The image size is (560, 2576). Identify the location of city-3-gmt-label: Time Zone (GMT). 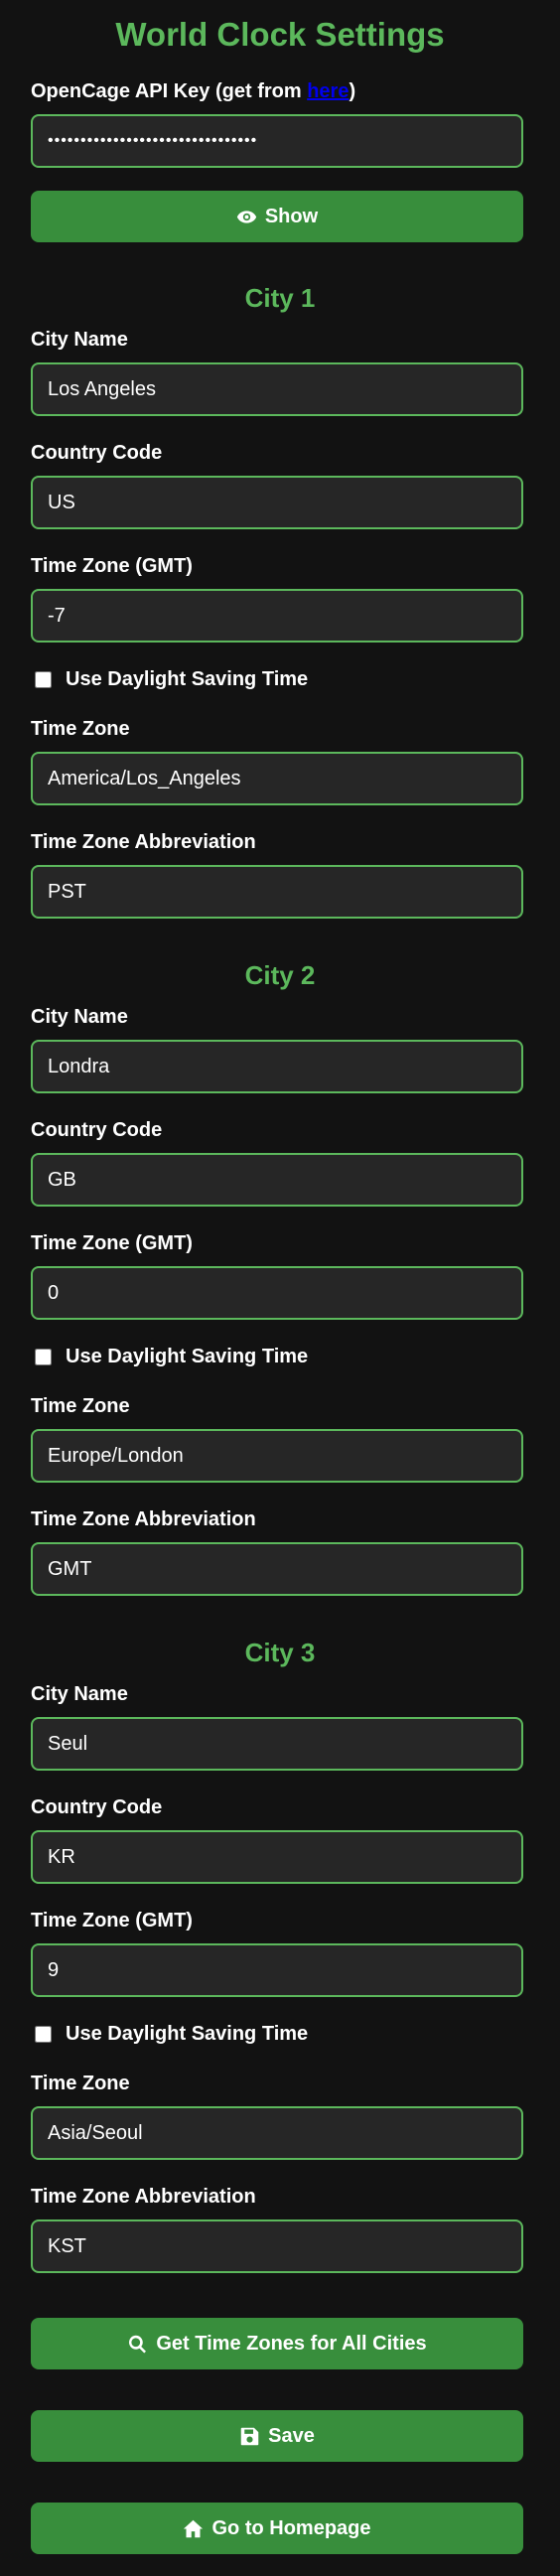
(112, 1921).